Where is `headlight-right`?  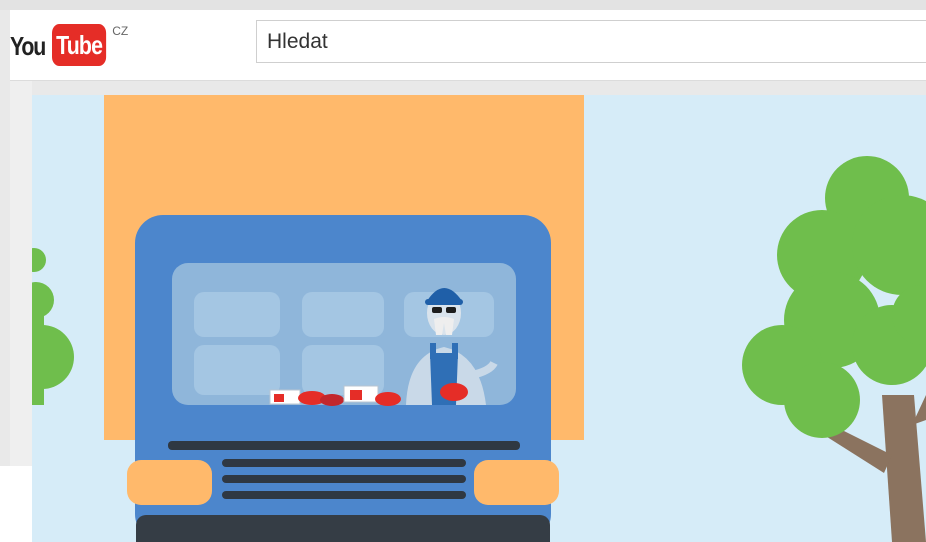
headlight-right is located at coordinates (516, 482).